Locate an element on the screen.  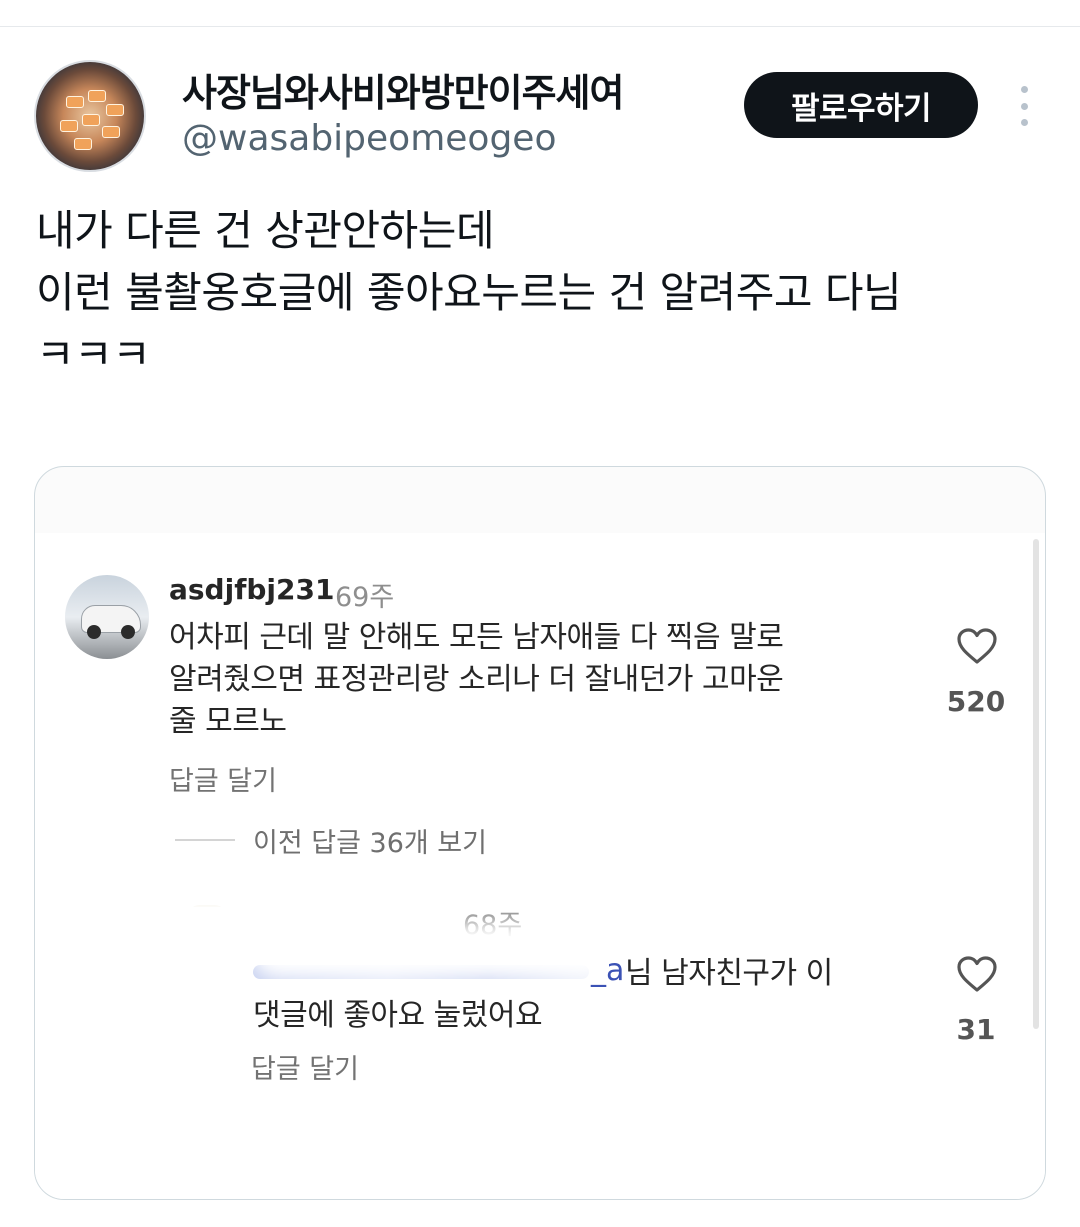
reply-line: 댓글에 좋아요 눌렀어요 is located at coordinates (398, 1015).